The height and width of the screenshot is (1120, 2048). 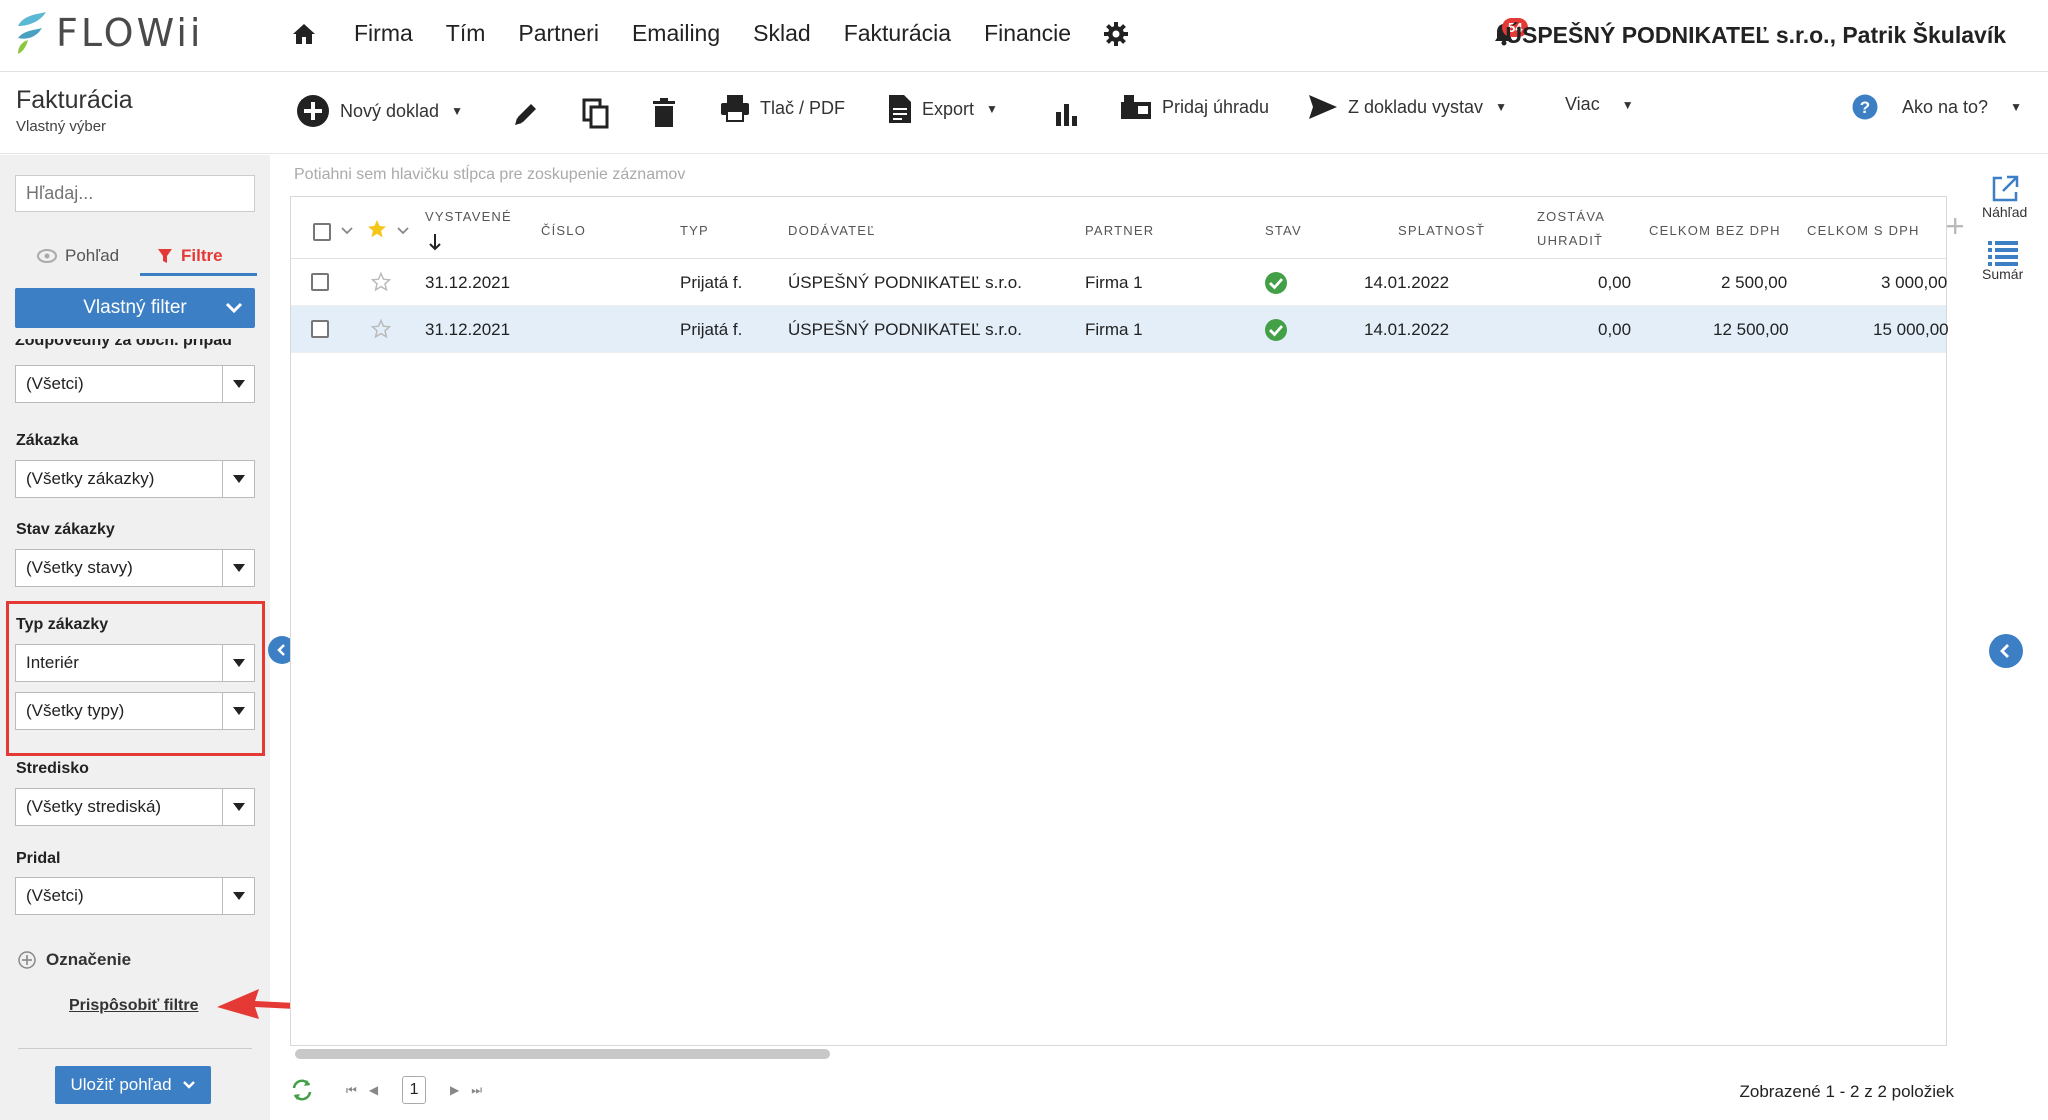 I want to click on cell-gross-total: 15 000,00, so click(x=1911, y=329).